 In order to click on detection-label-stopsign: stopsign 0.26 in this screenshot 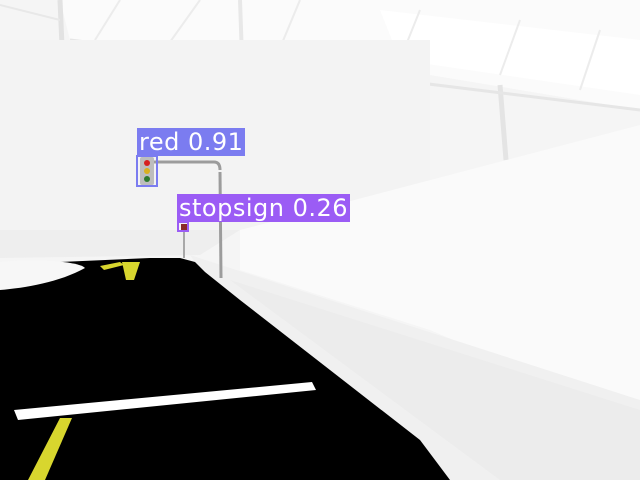, I will do `click(264, 208)`.